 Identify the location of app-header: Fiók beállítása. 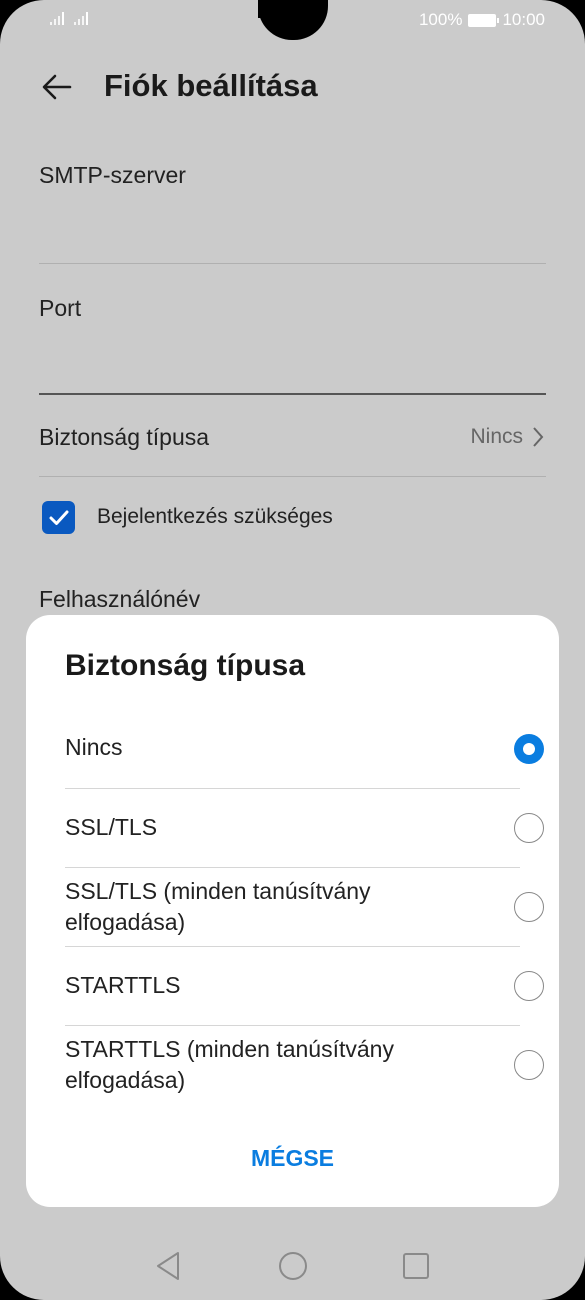
(292, 86).